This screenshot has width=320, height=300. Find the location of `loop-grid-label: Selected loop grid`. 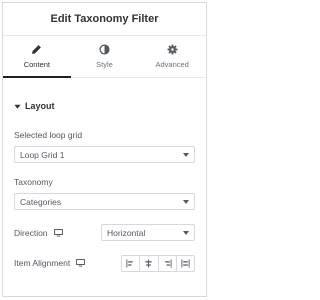

loop-grid-label: Selected loop grid is located at coordinates (48, 135).